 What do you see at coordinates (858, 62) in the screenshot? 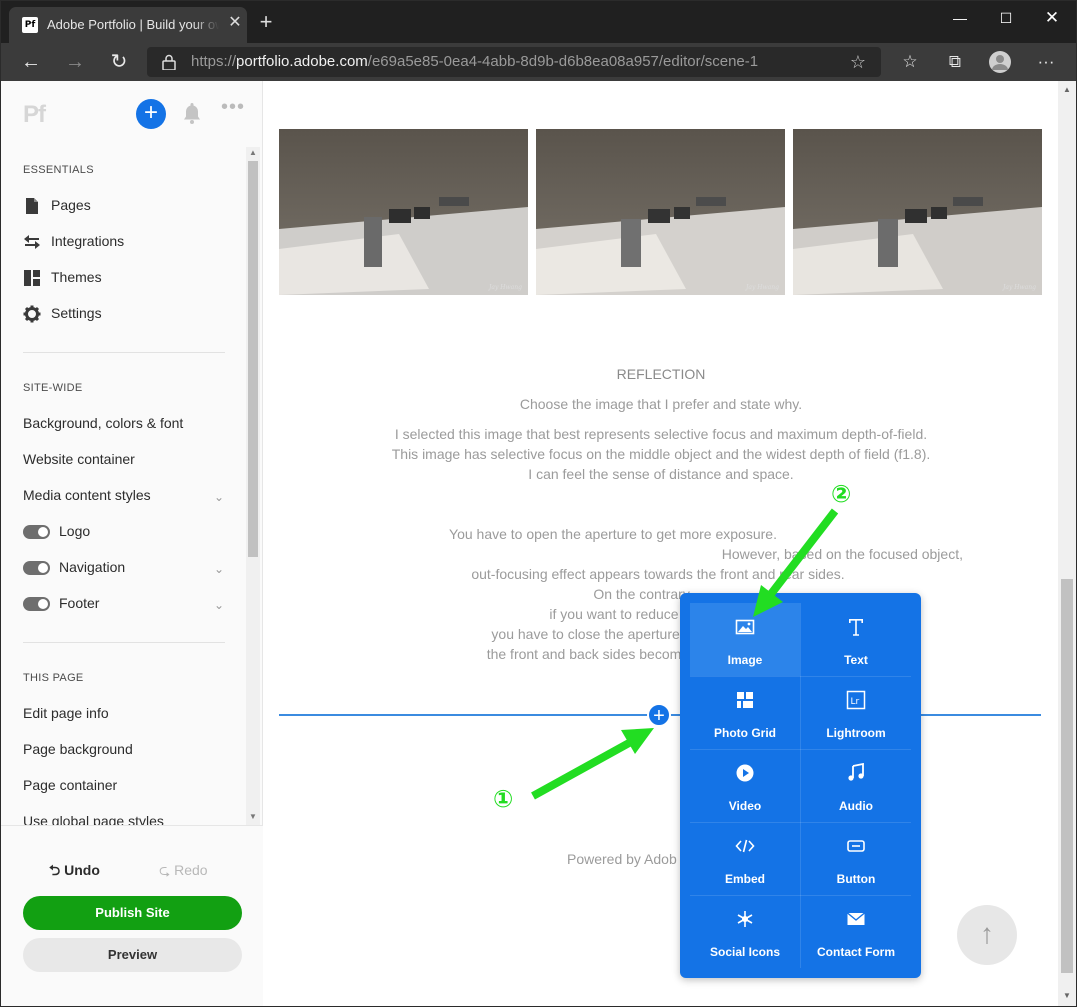
I see `favorite-star-icon: ☆` at bounding box center [858, 62].